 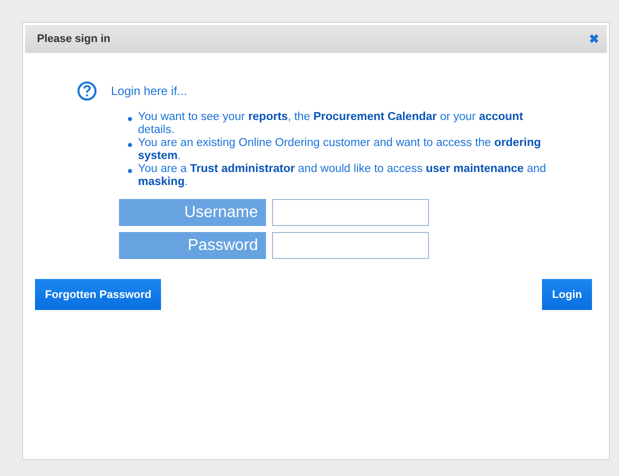 I want to click on bullet-text: You want to see your reports, the Procurement Calendar or your account details., so click(x=331, y=124).